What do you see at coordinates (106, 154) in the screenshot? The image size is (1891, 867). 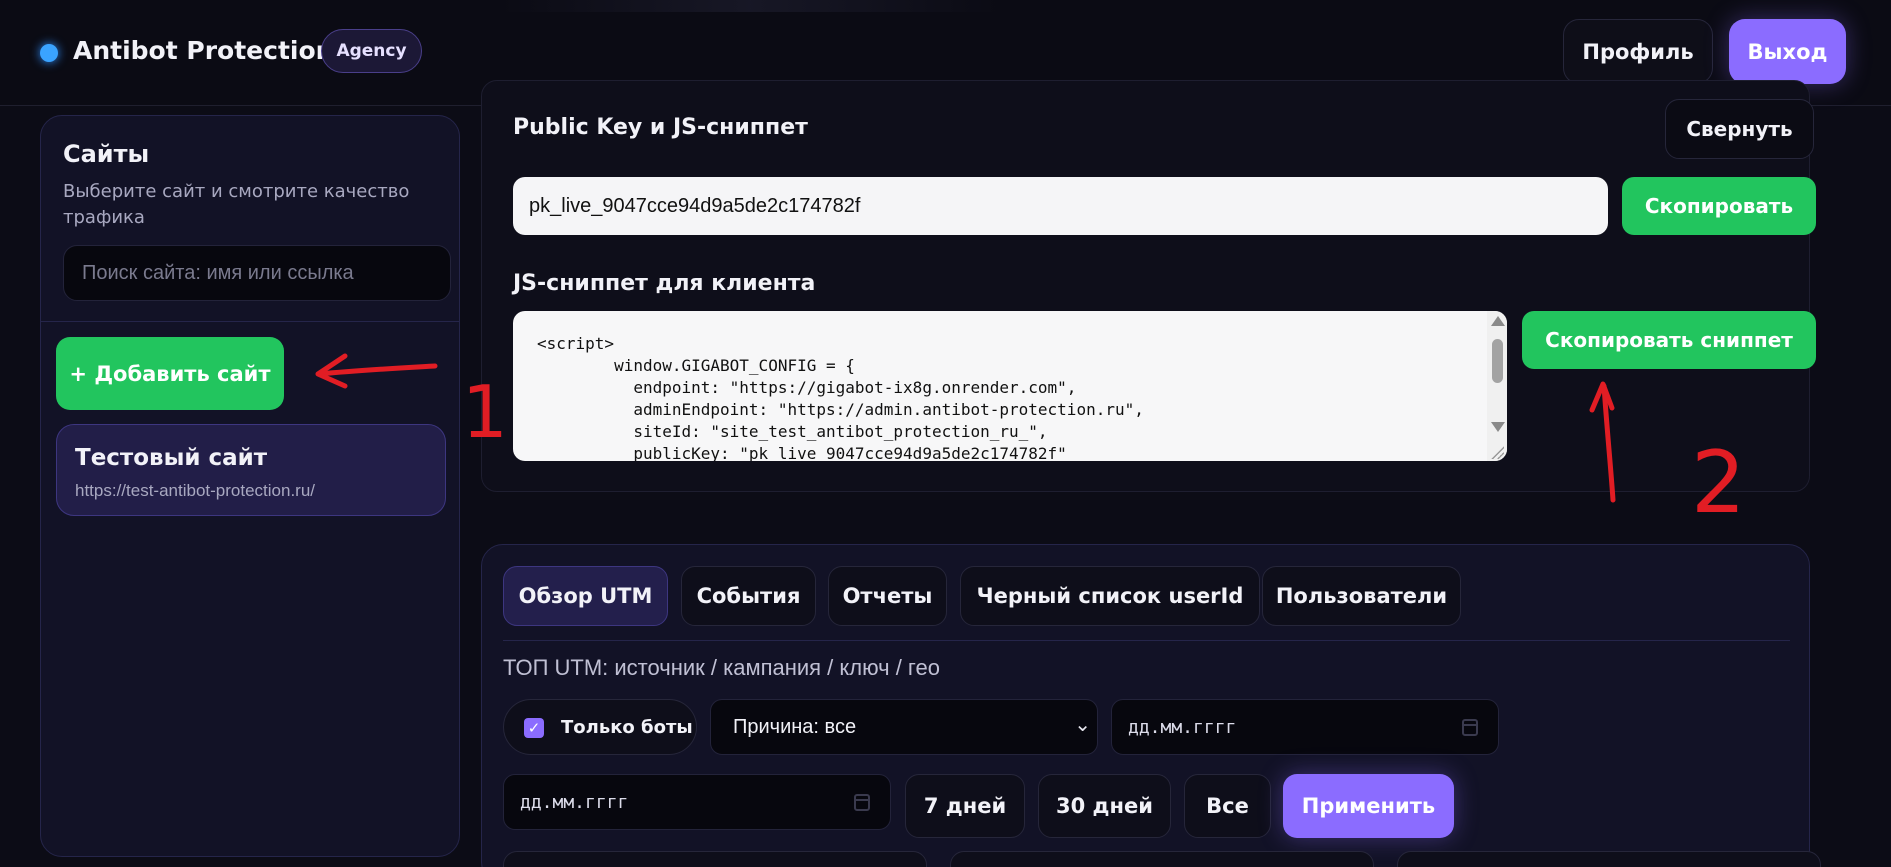 I see `sidebar-title: Сайты` at bounding box center [106, 154].